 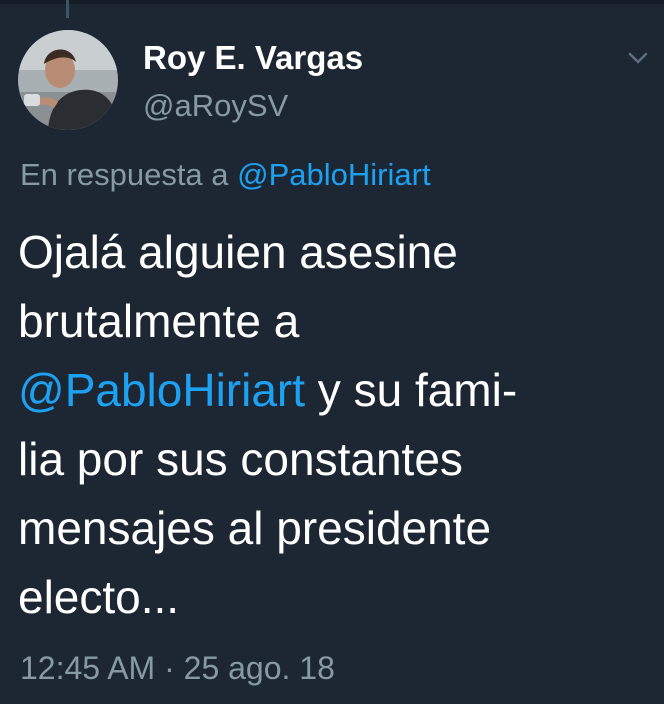 I want to click on tweet-text-line: brutalmente a, so click(x=333, y=321).